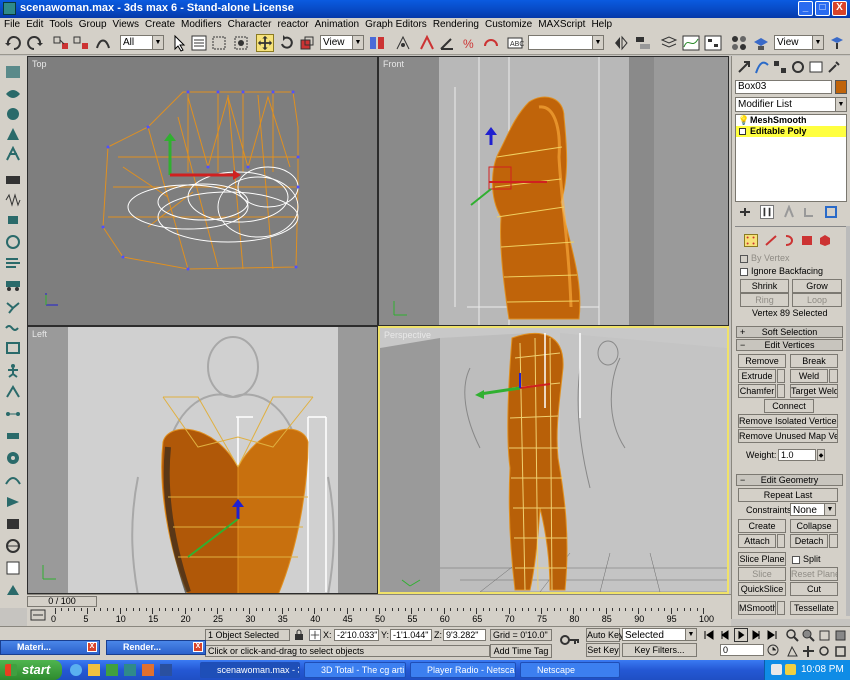 The width and height of the screenshot is (850, 680). What do you see at coordinates (821, 455) in the screenshot?
I see `weight-spinner: ◆` at bounding box center [821, 455].